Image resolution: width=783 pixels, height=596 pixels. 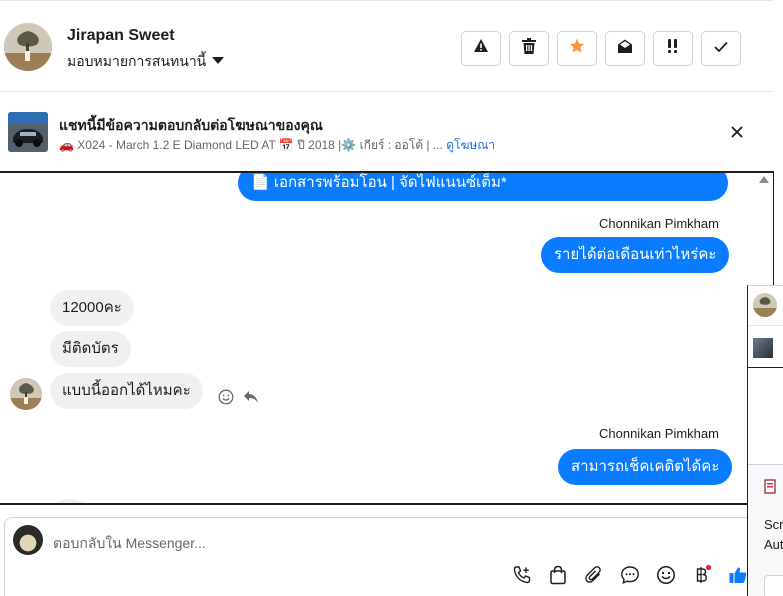 I want to click on spam-button, so click(x=481, y=48).